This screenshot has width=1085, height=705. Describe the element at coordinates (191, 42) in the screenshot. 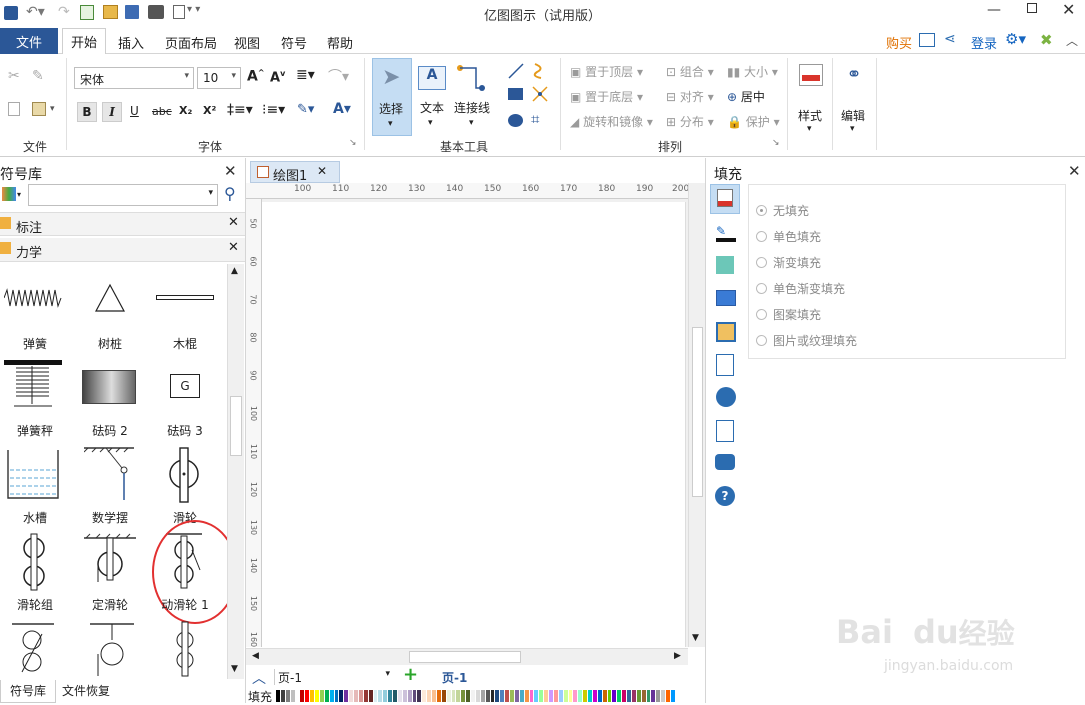

I see `tab-page-layout: 页面布局` at that location.